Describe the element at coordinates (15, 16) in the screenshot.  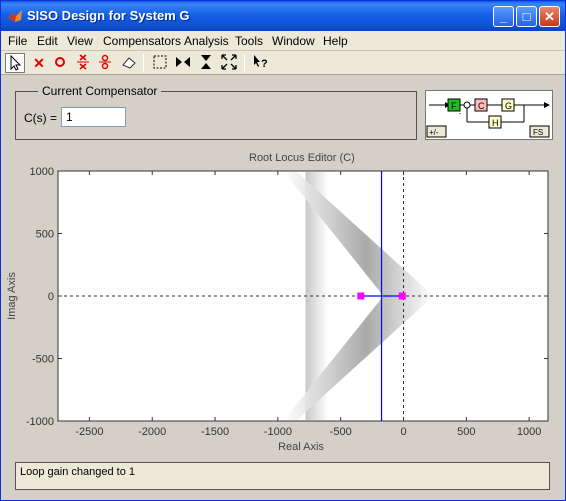
I see `matlab-logo-icon` at that location.